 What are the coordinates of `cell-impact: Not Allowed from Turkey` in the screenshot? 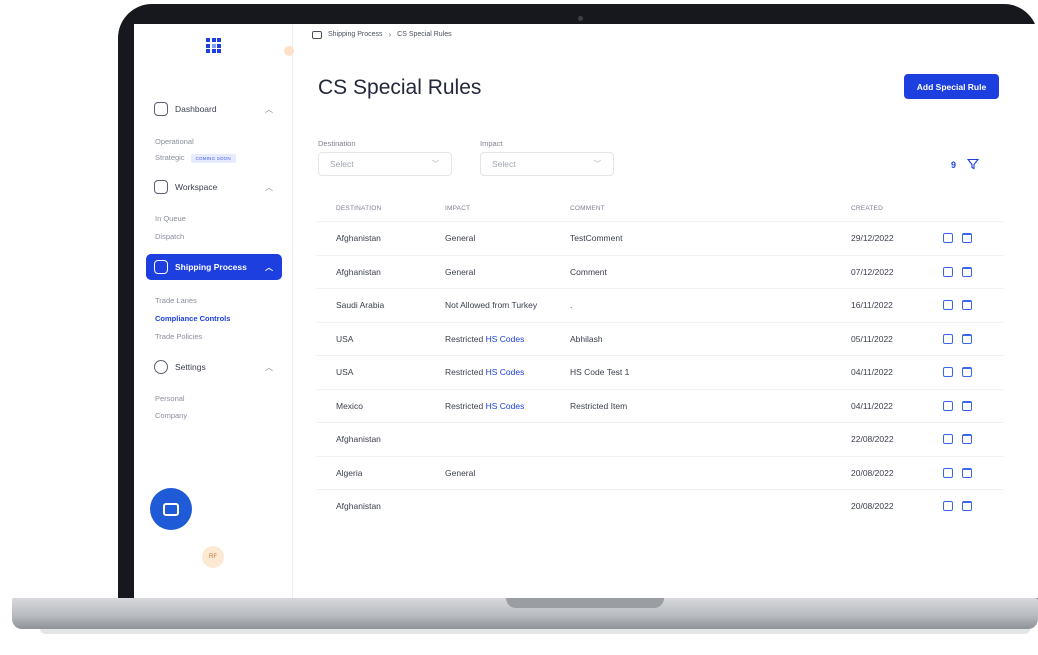 It's located at (507, 305).